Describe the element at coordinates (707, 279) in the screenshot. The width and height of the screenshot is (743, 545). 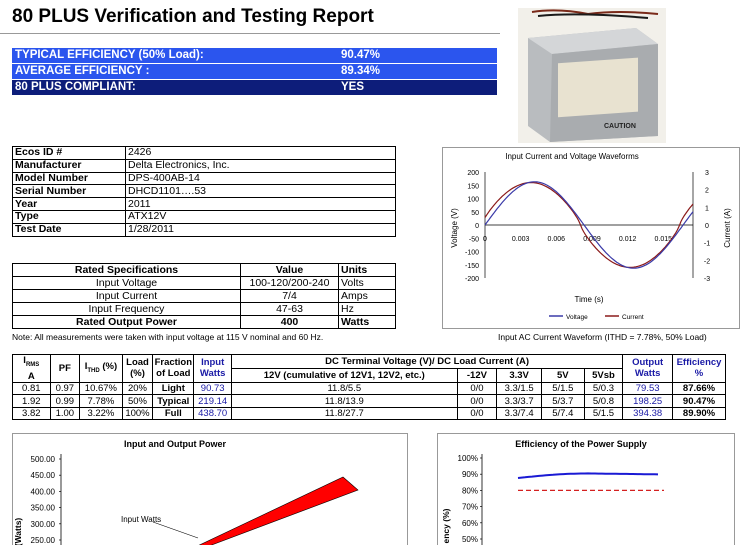
I see `y2-tick-label: -3` at that location.